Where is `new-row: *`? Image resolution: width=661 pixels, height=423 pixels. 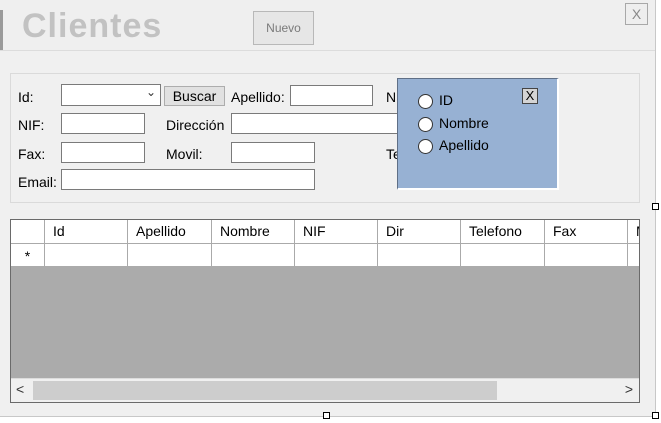
new-row: * is located at coordinates (325, 255).